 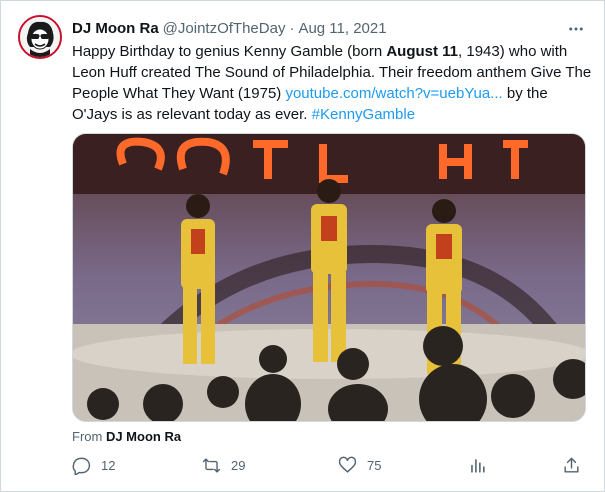 I want to click on avatar-image, so click(x=40, y=37).